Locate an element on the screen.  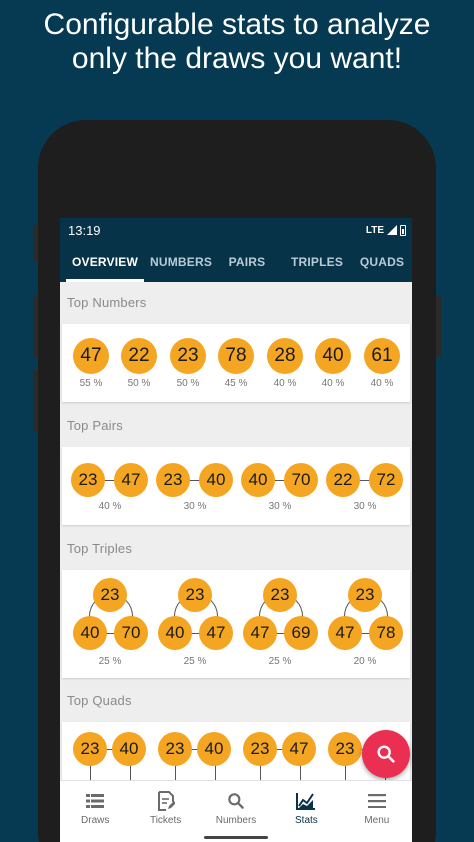
number-ball: 72 is located at coordinates (386, 480).